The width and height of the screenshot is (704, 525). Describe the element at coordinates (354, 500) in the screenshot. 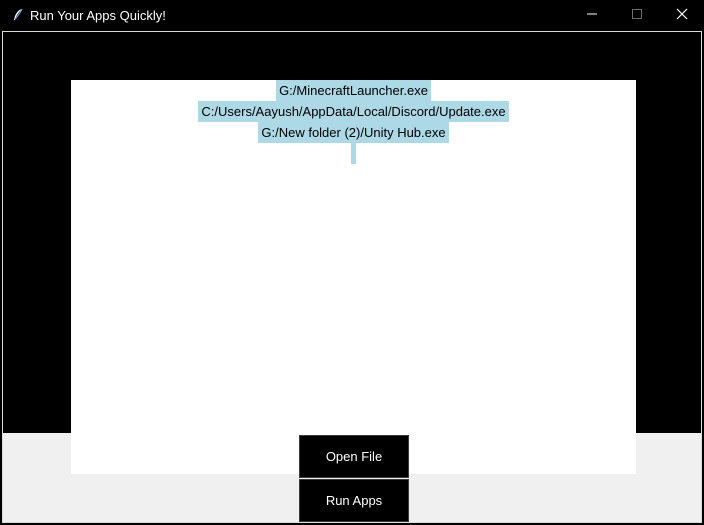

I see `run-apps-button: Run Apps` at that location.